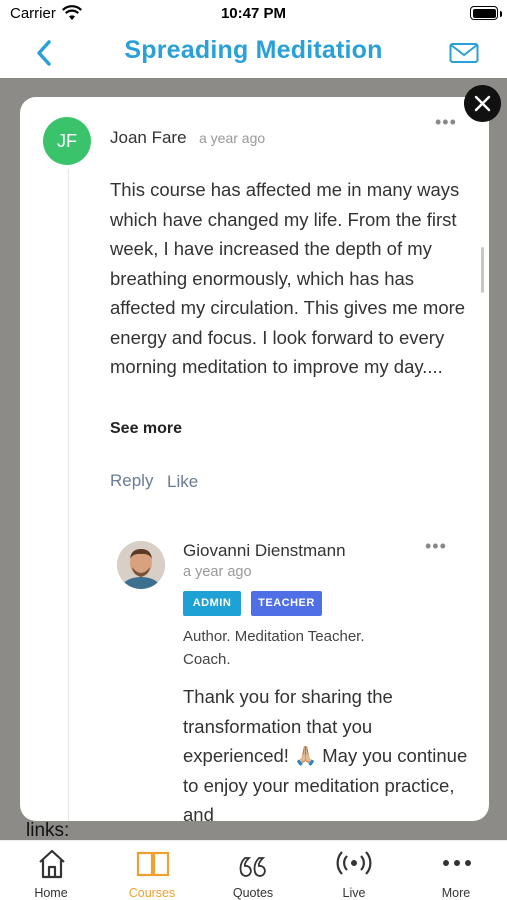 The height and width of the screenshot is (900, 507). I want to click on quote-icon, so click(252, 867).